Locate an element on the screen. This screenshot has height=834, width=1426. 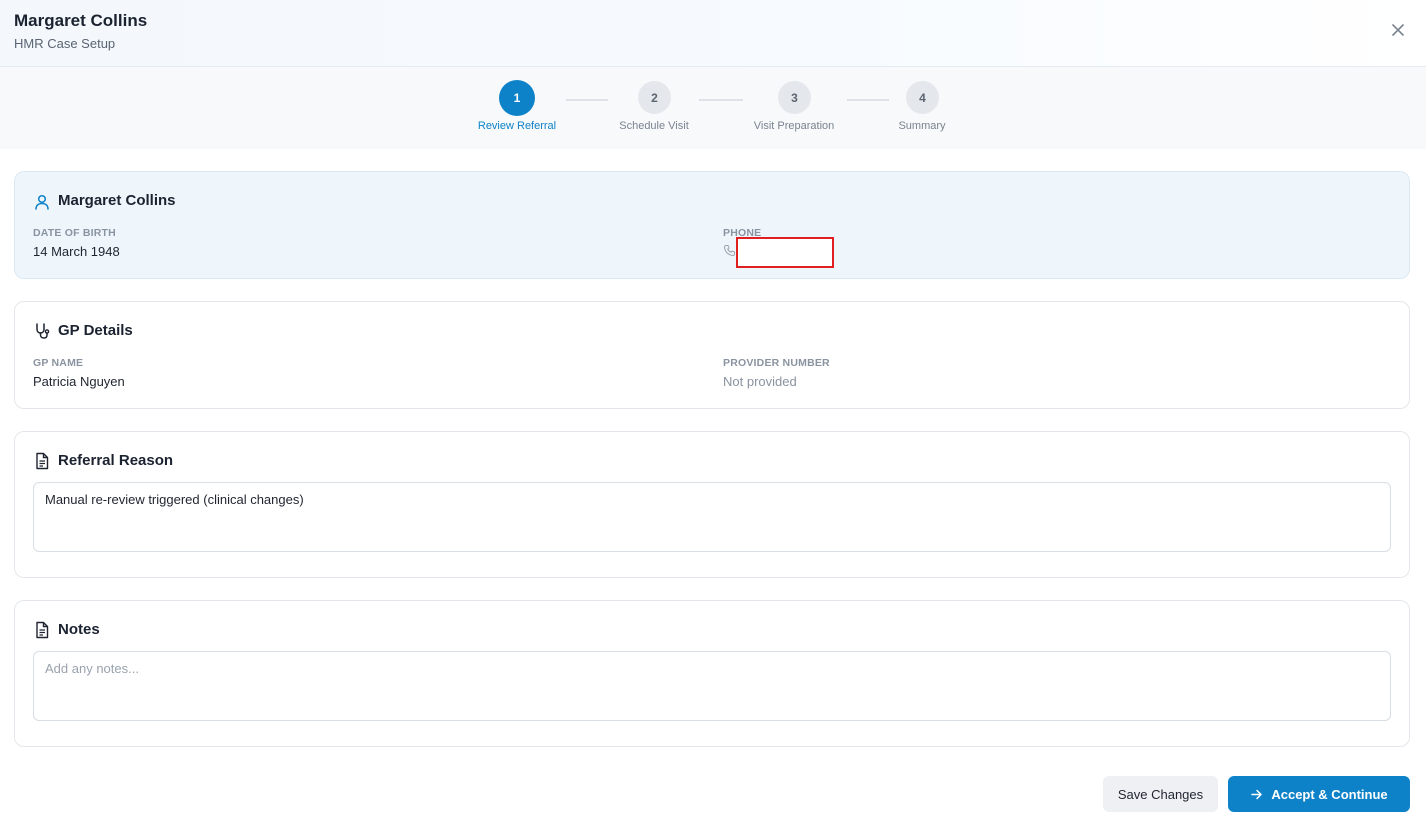
notes-input is located at coordinates (712, 686).